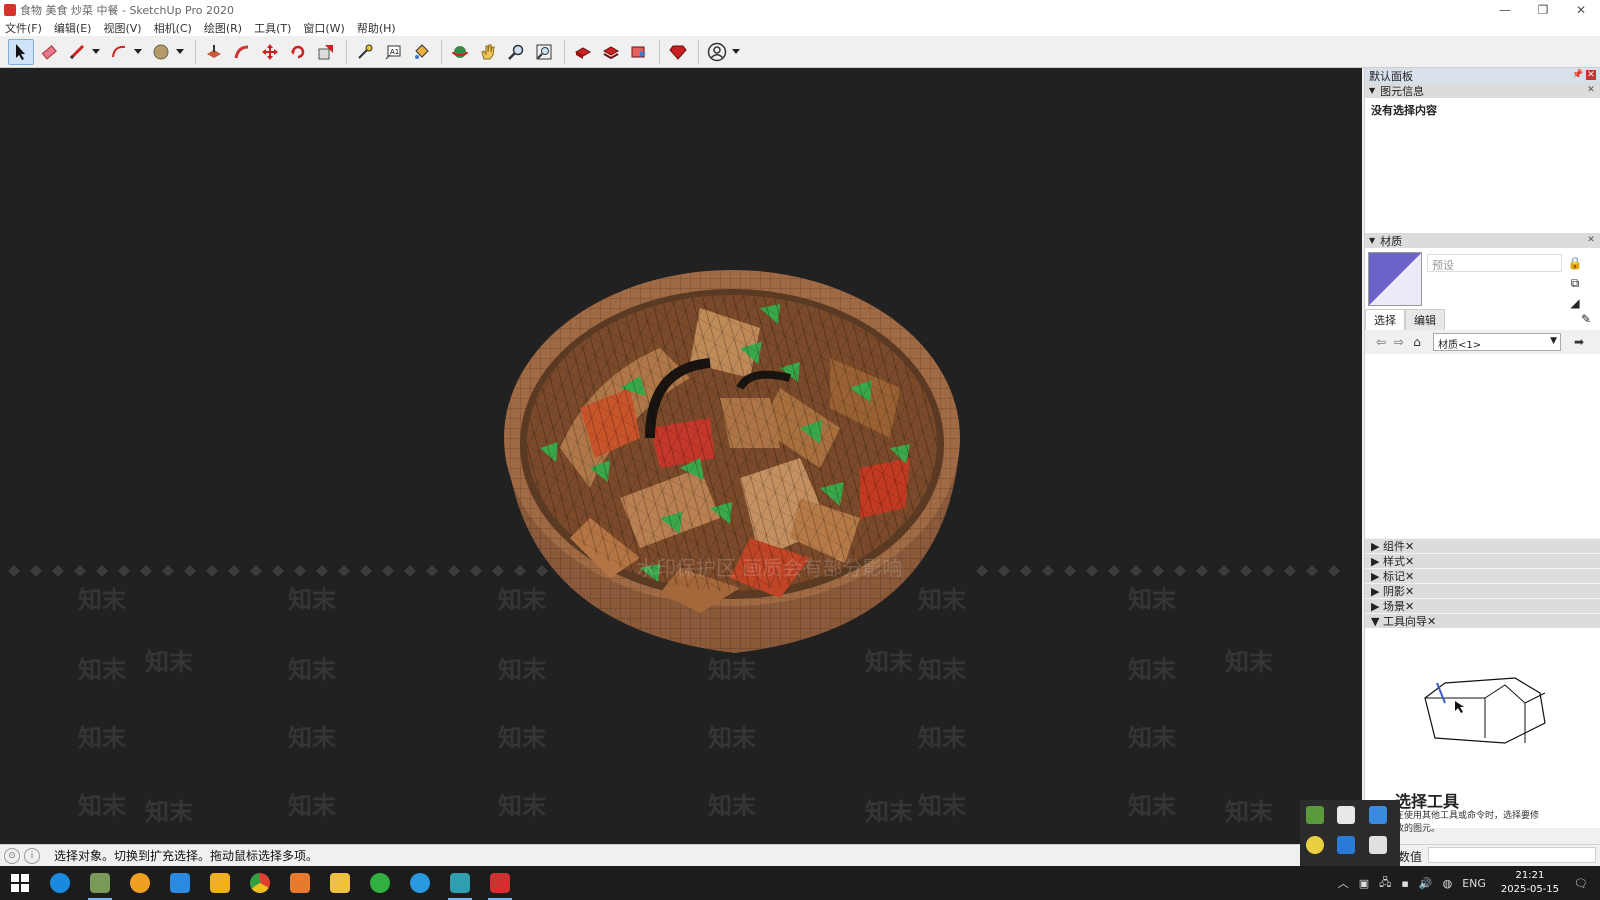 The image size is (1600, 900). Describe the element at coordinates (300, 883) in the screenshot. I see `tool-app-taskbar-button` at that location.